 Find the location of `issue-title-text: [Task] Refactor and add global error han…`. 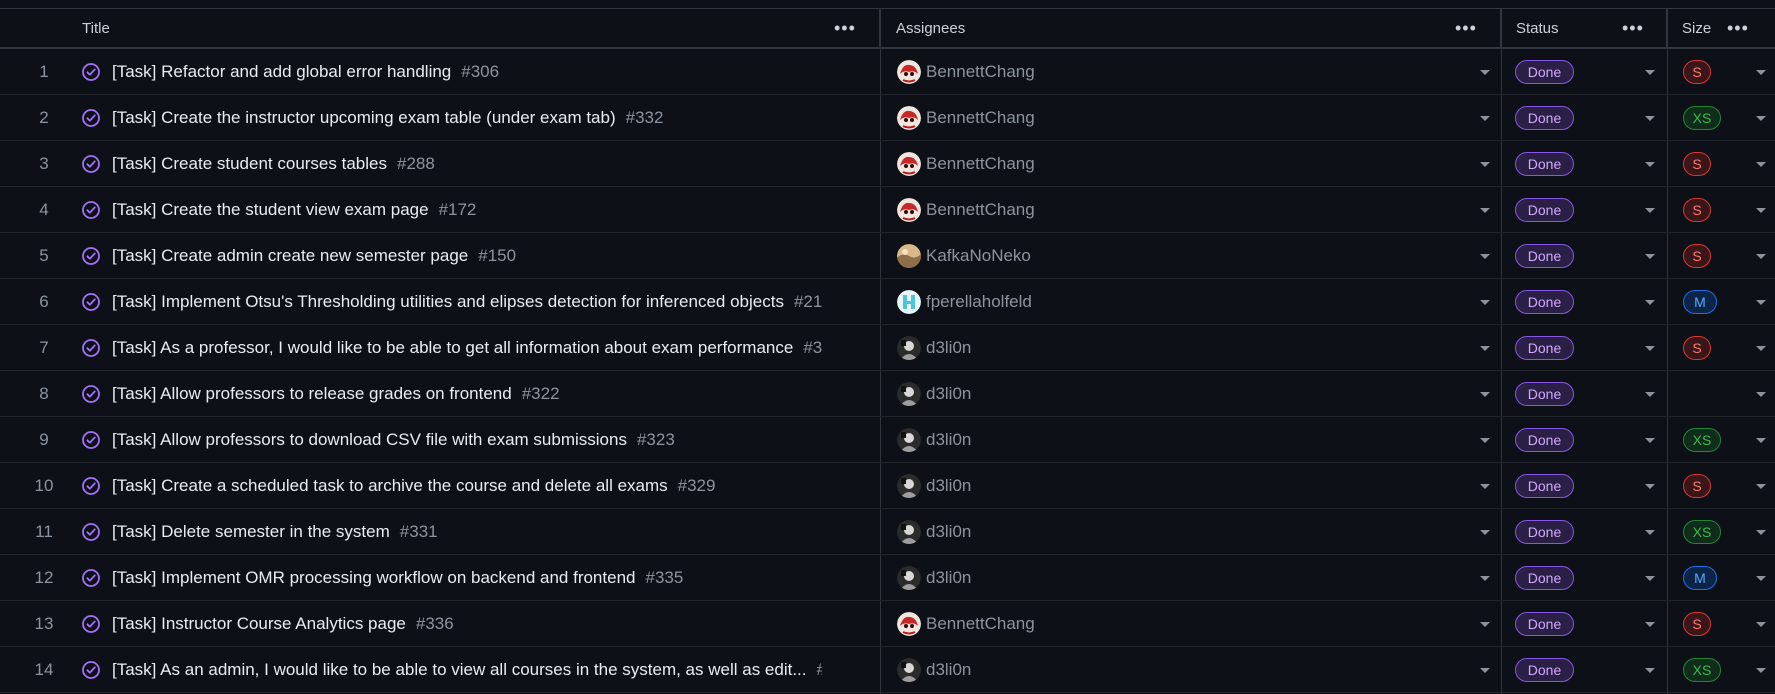

issue-title-text: [Task] Refactor and add global error han… is located at coordinates (281, 71).